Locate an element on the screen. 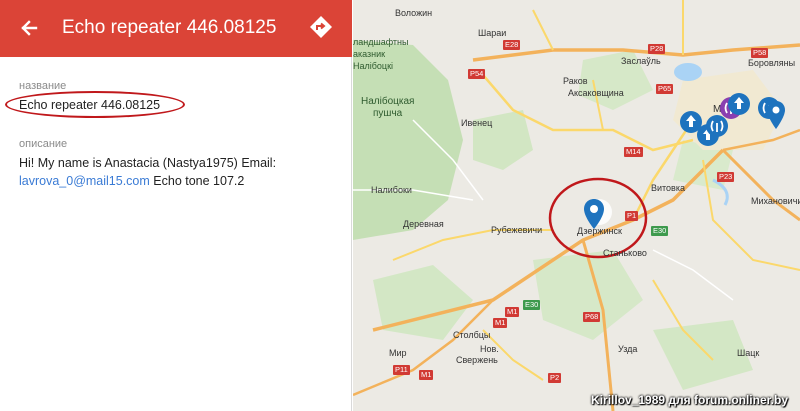  road-shield: P54 is located at coordinates (477, 74).